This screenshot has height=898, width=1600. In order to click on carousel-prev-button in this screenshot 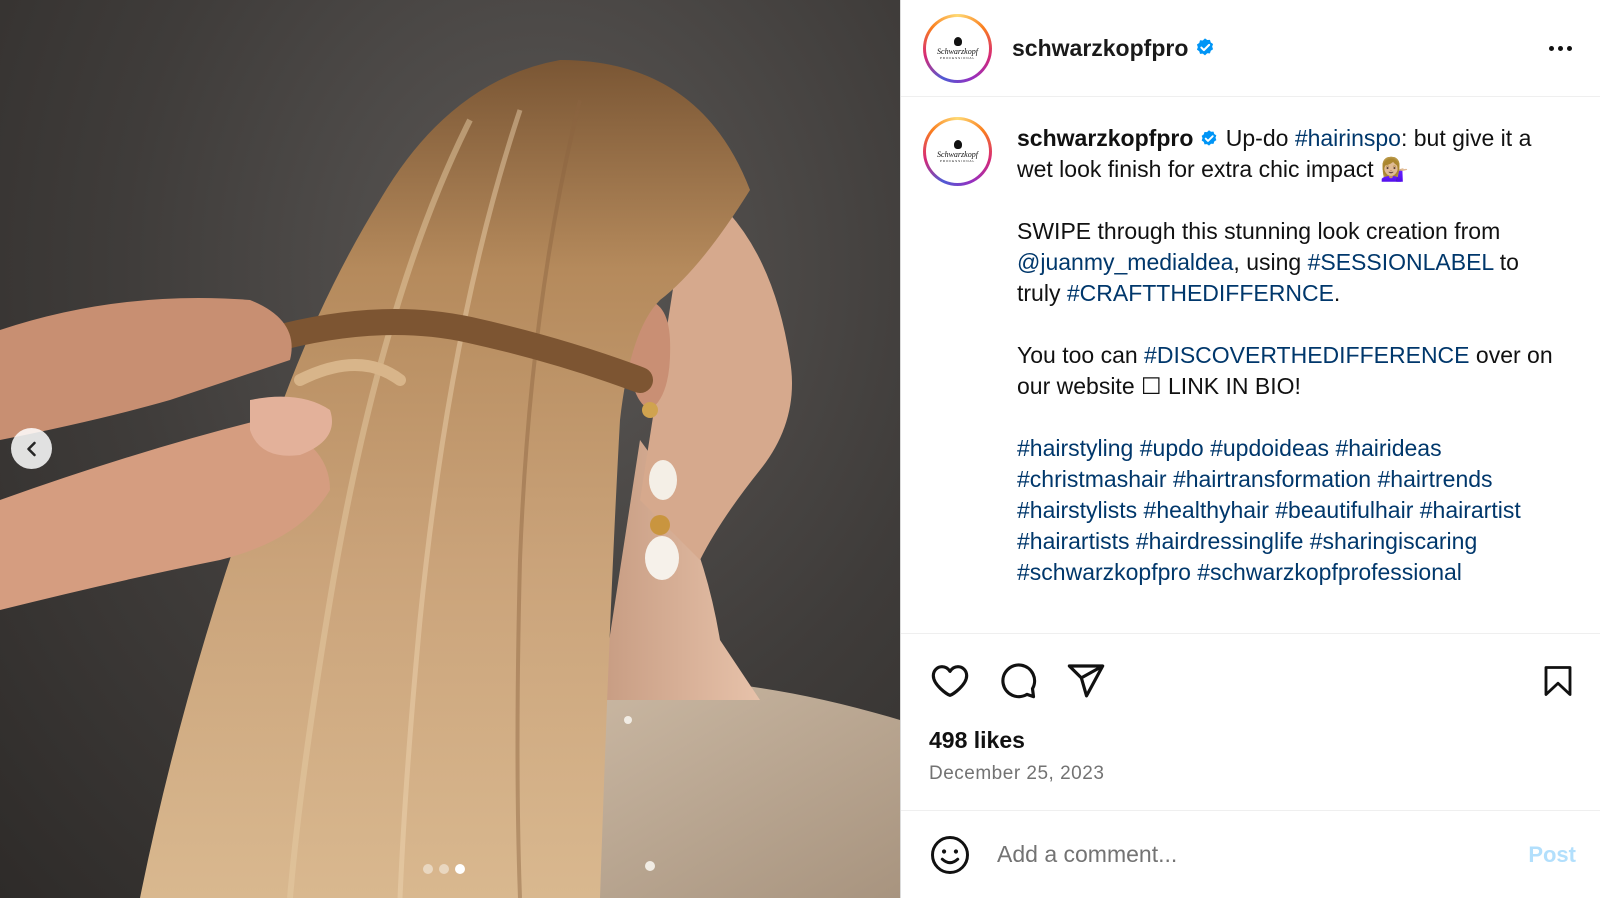, I will do `click(31, 448)`.